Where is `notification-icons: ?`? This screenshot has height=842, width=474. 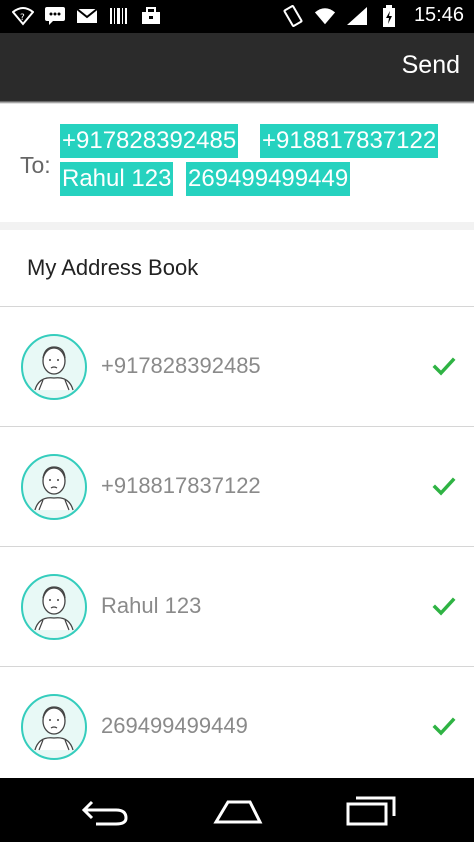 notification-icons: ? is located at coordinates (87, 16).